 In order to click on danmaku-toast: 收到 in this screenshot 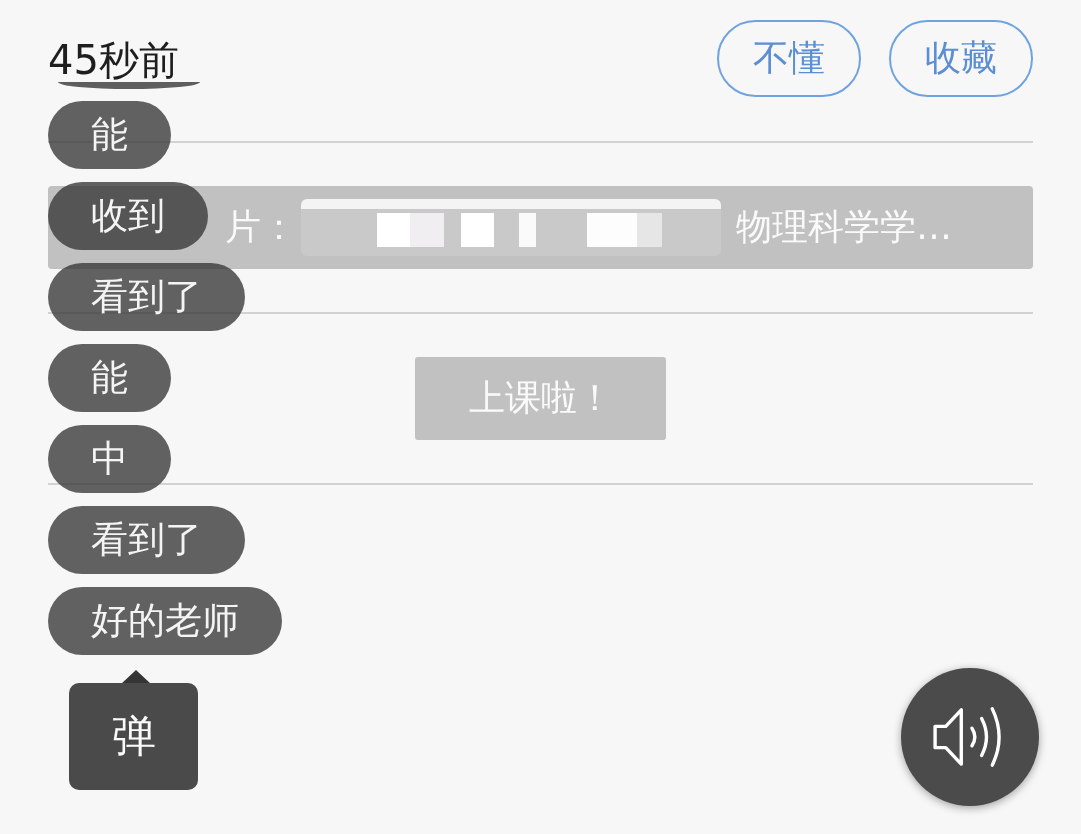, I will do `click(128, 216)`.